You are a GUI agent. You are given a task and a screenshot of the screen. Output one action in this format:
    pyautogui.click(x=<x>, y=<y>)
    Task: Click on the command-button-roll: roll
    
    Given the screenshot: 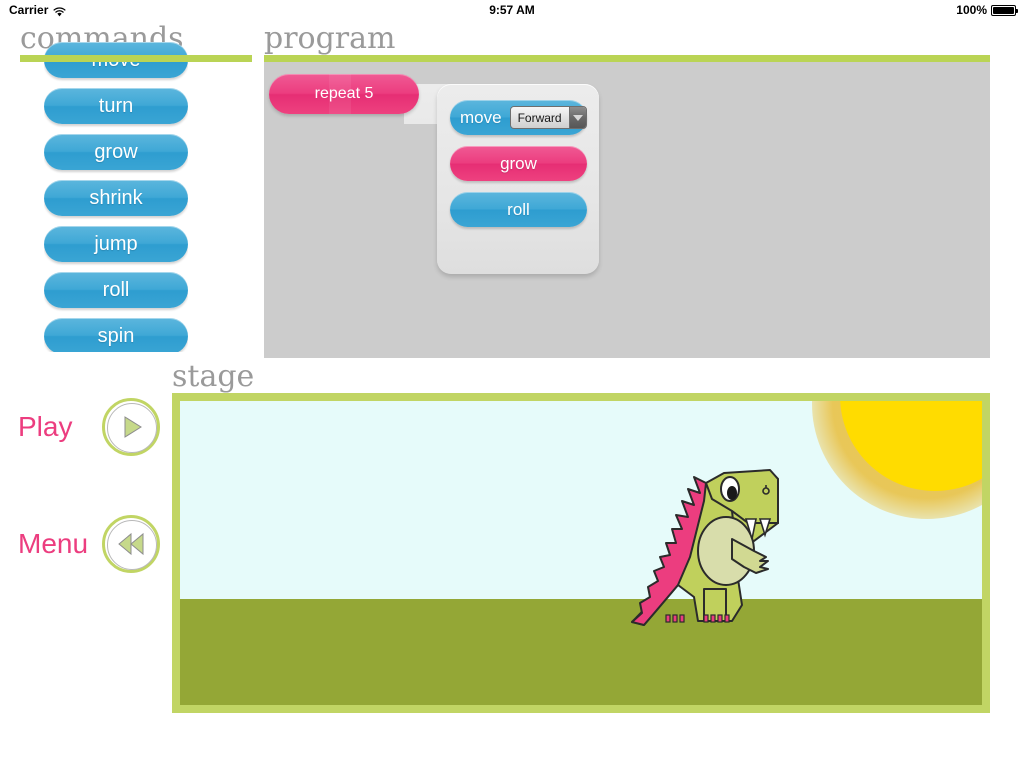 What is the action you would take?
    pyautogui.click(x=116, y=290)
    